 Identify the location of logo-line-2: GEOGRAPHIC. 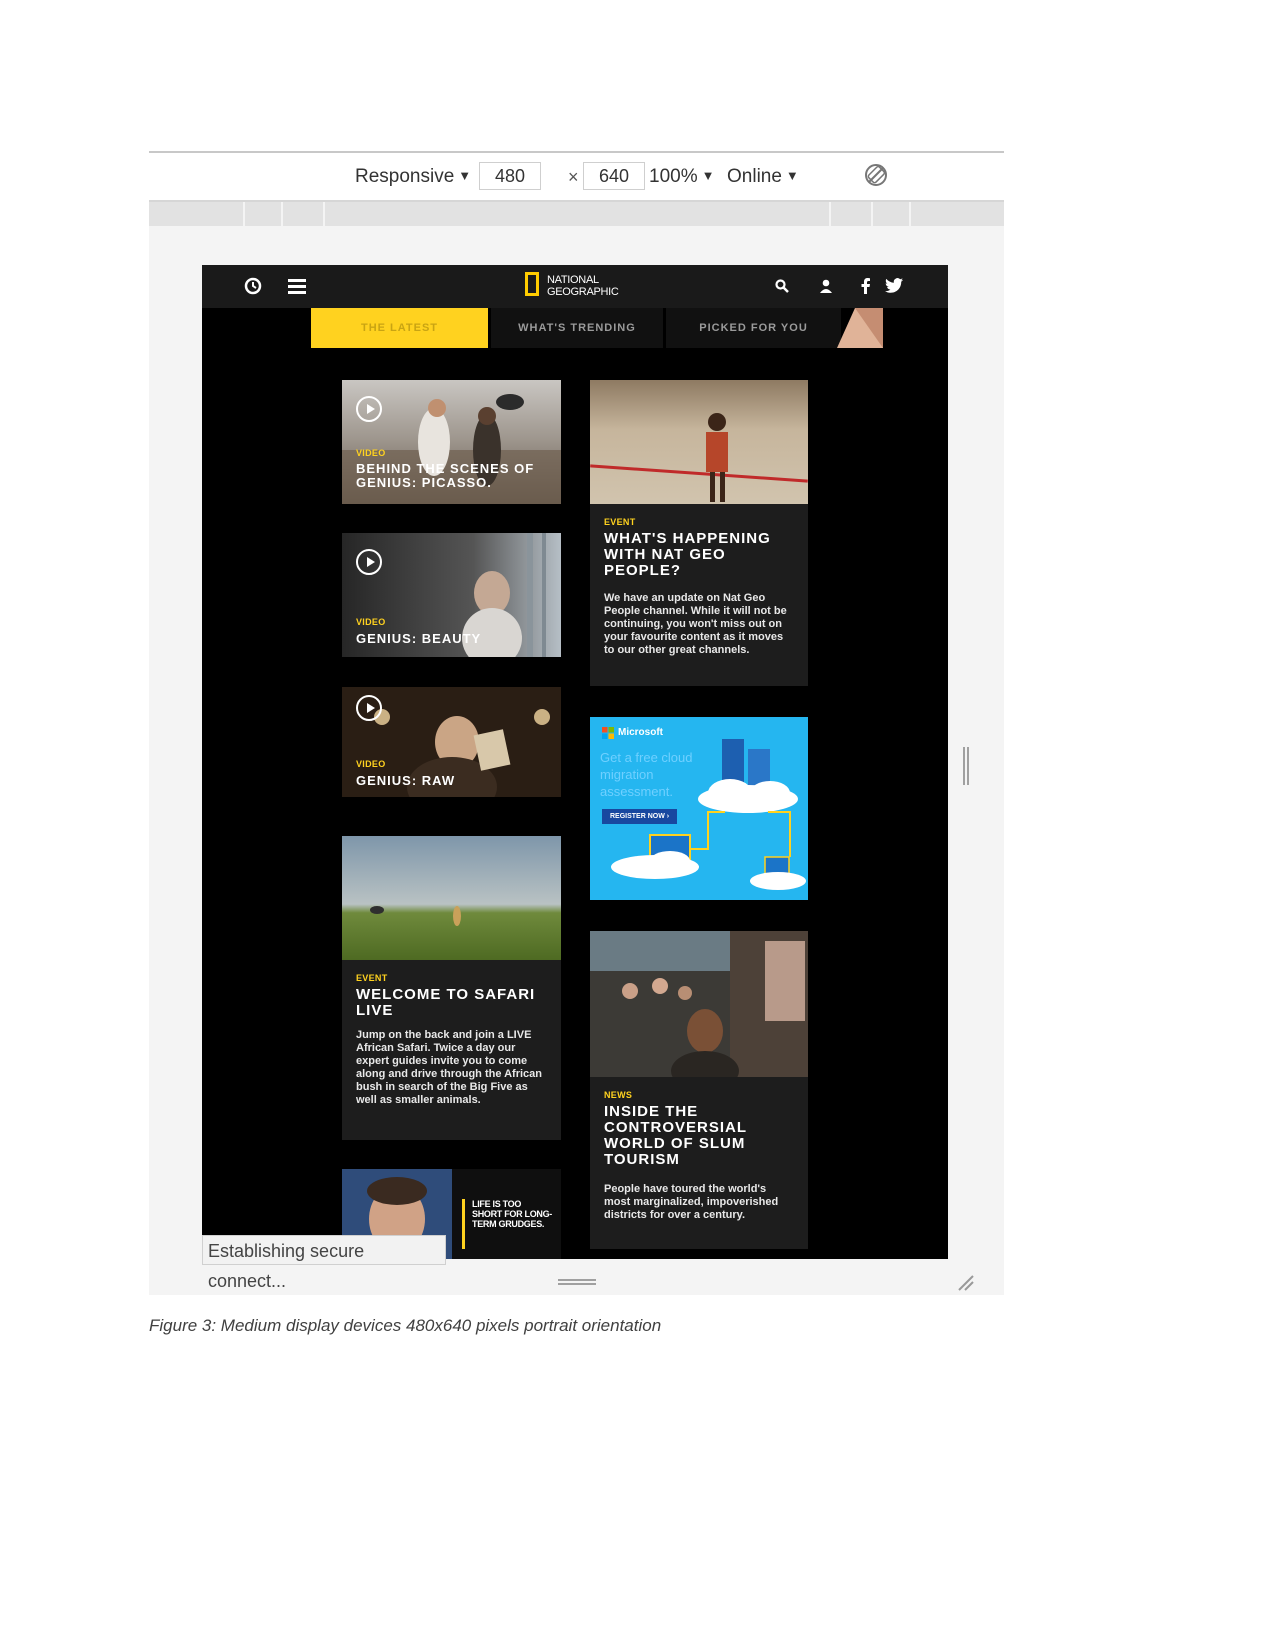
(583, 292).